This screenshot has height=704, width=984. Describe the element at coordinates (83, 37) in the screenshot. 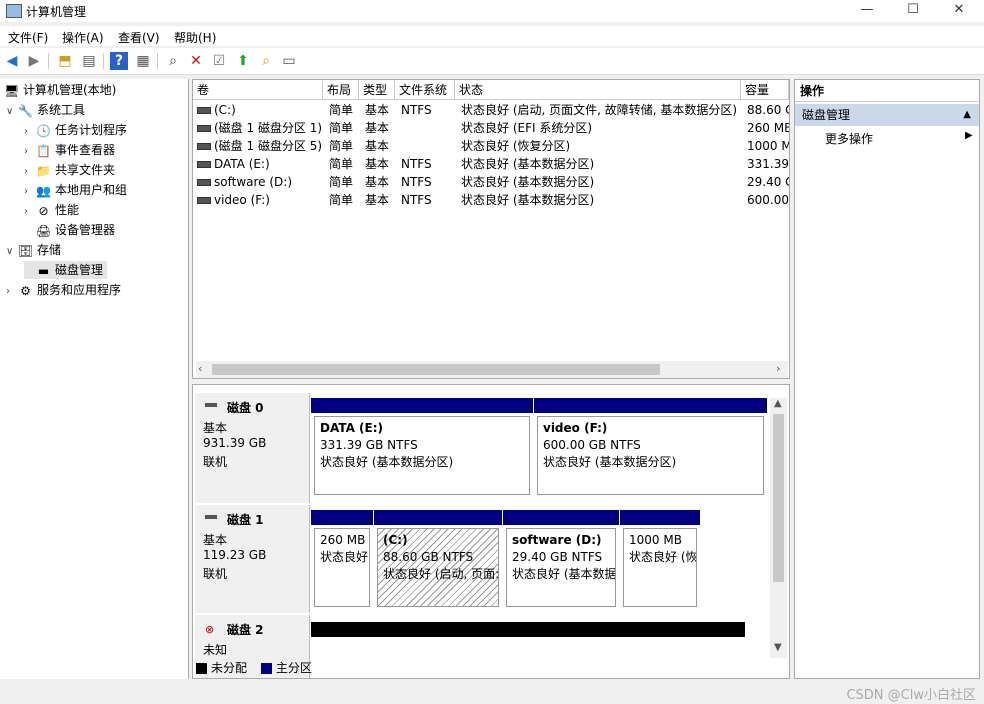

I see `menu-action: 操作(A)` at that location.